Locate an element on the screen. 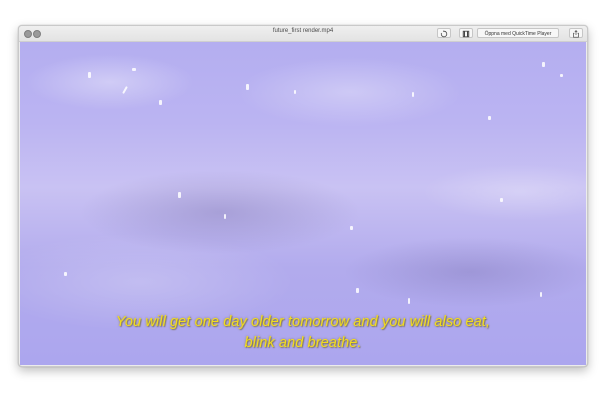 Image resolution: width=600 pixels, height=408 pixels. fullscreen-button is located at coordinates (37, 34).